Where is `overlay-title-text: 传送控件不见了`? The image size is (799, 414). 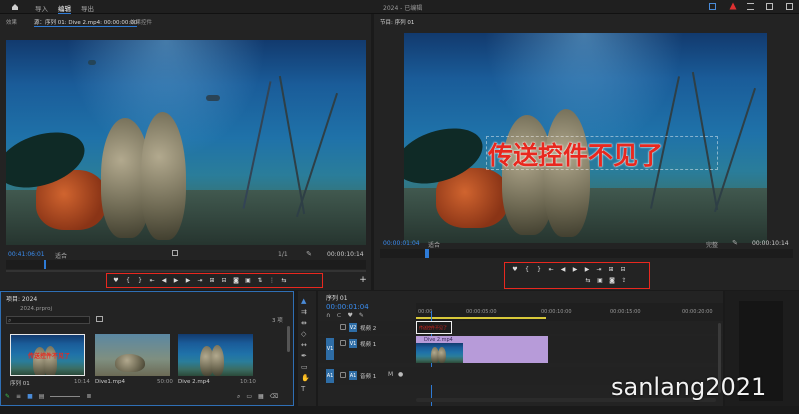 overlay-title-text: 传送控件不见了 is located at coordinates (575, 154).